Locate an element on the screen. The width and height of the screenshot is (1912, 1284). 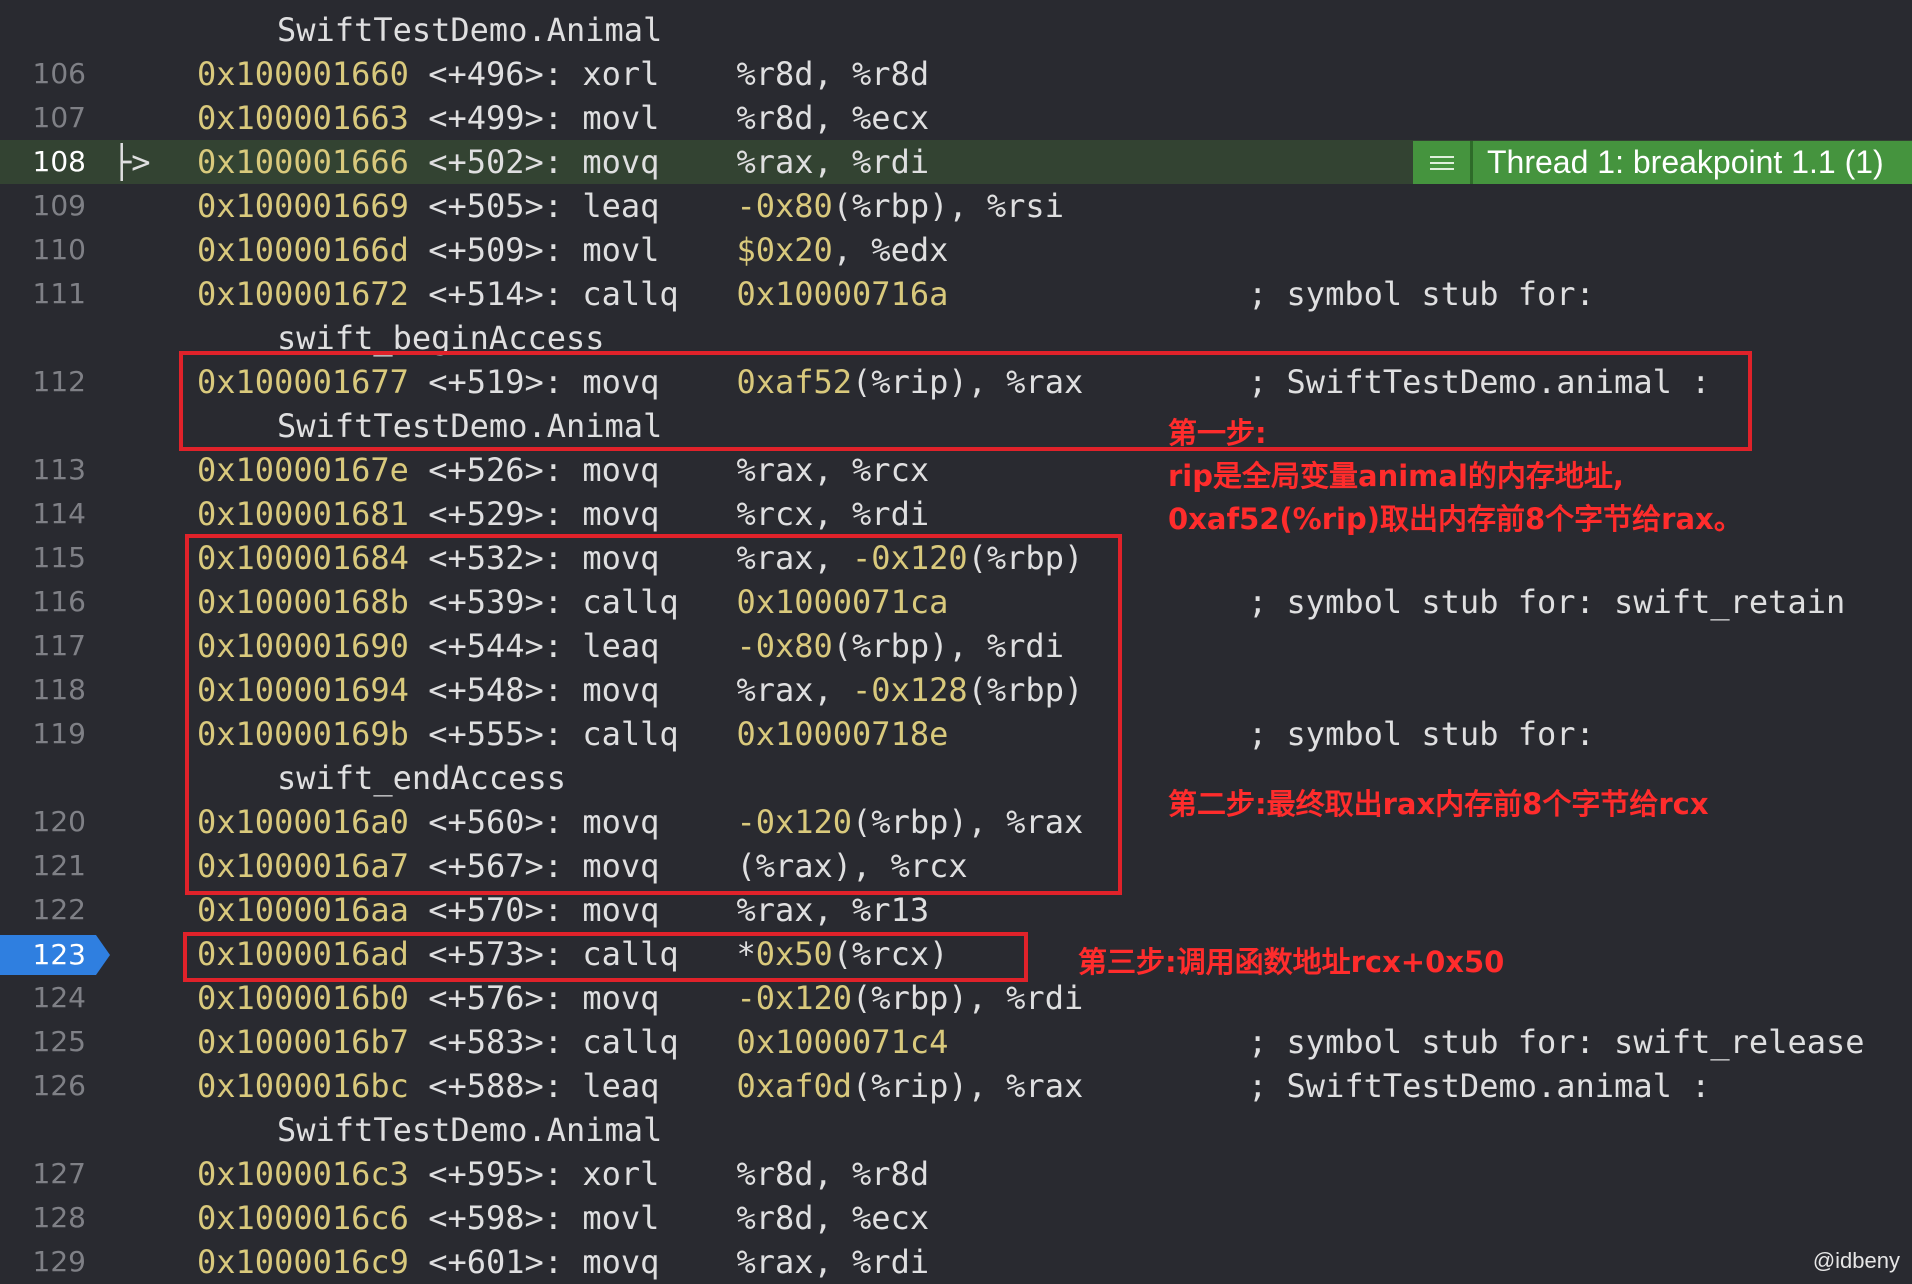
offset: <+598>: is located at coordinates (496, 1218).